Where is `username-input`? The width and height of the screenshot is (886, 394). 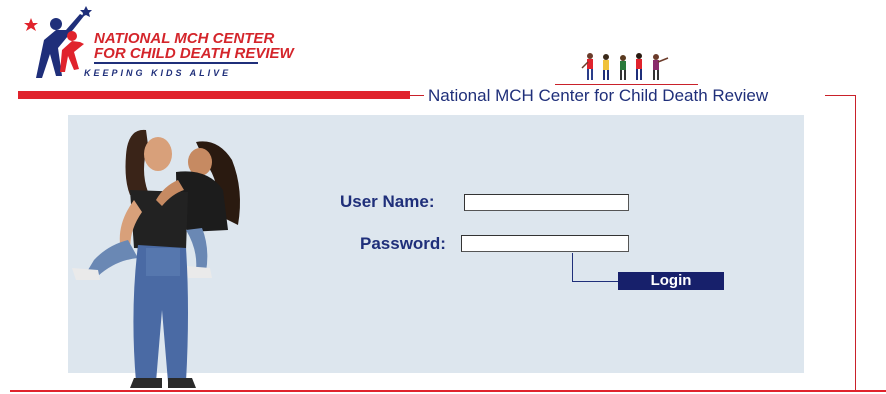 username-input is located at coordinates (546, 202).